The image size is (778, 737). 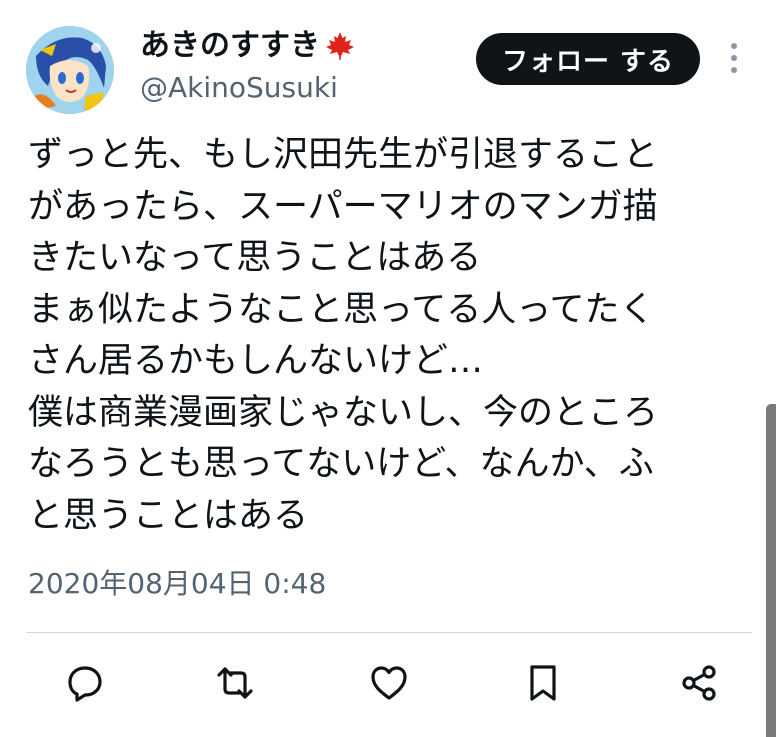 I want to click on like-button, so click(x=389, y=683).